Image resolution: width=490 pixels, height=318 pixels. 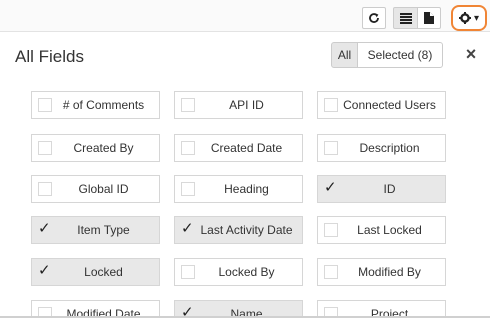 I want to click on field-option: # of Comments, so click(x=95, y=105).